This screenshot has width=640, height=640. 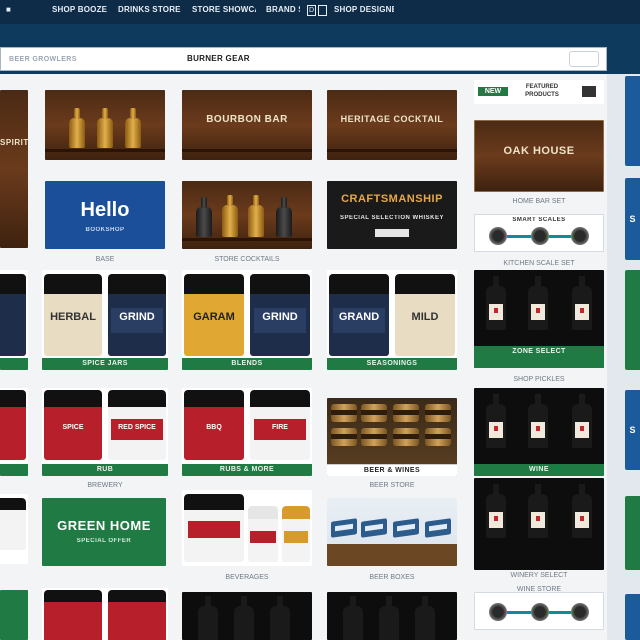 I want to click on rail-card-d: S, so click(x=632, y=430).